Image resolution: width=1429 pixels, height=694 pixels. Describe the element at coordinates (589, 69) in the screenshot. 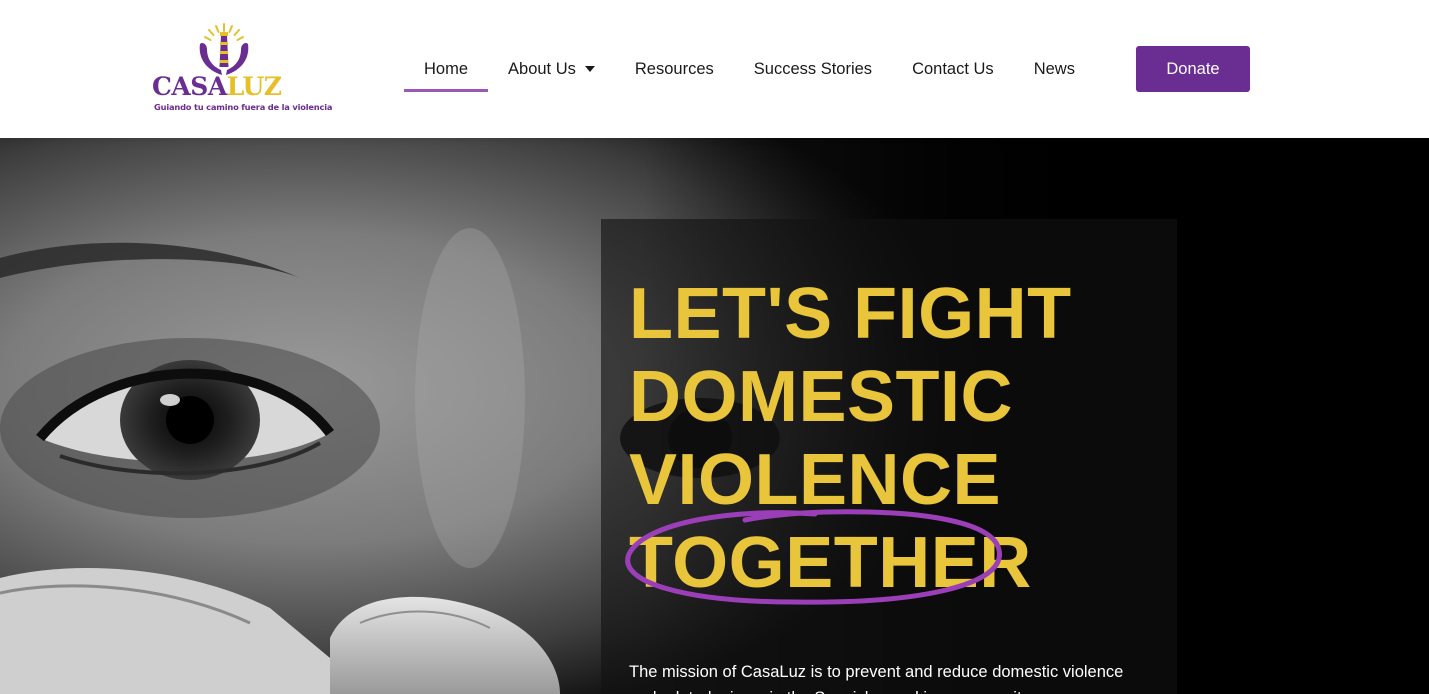

I see `caret-down-icon` at that location.